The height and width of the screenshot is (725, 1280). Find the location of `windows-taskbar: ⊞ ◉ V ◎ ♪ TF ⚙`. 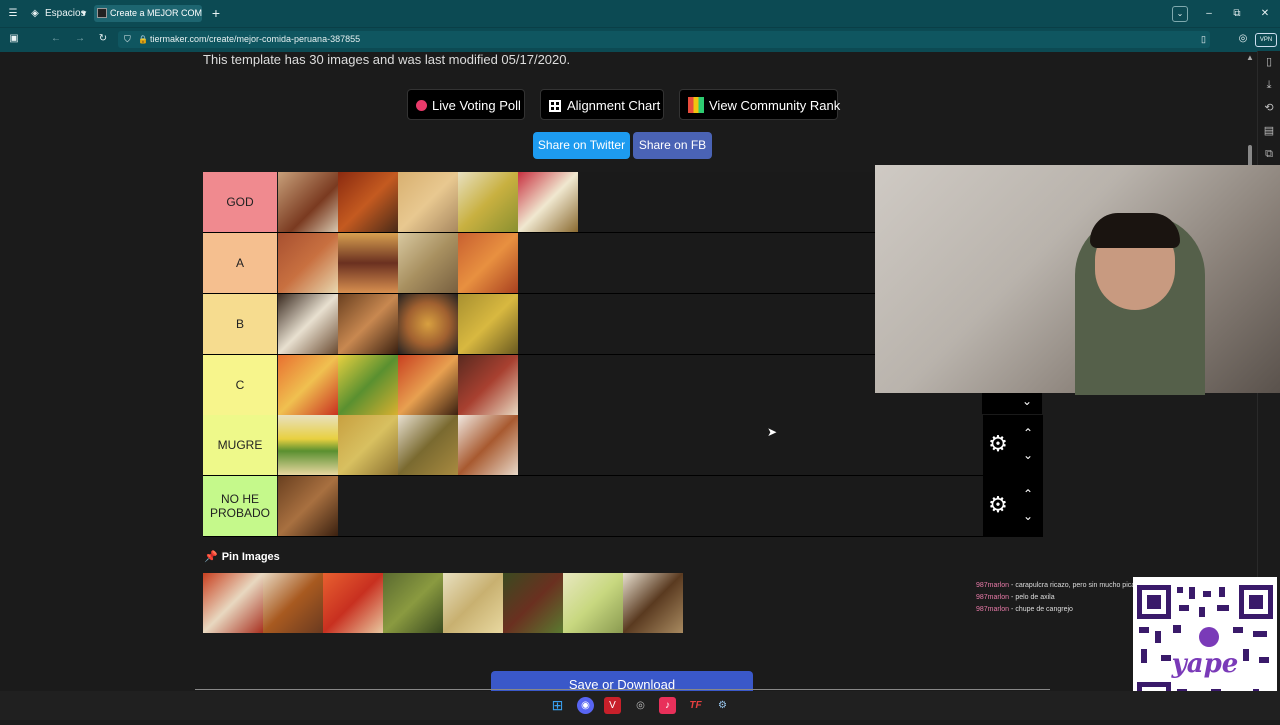

windows-taskbar: ⊞ ◉ V ◎ ♪ TF ⚙ is located at coordinates (640, 705).